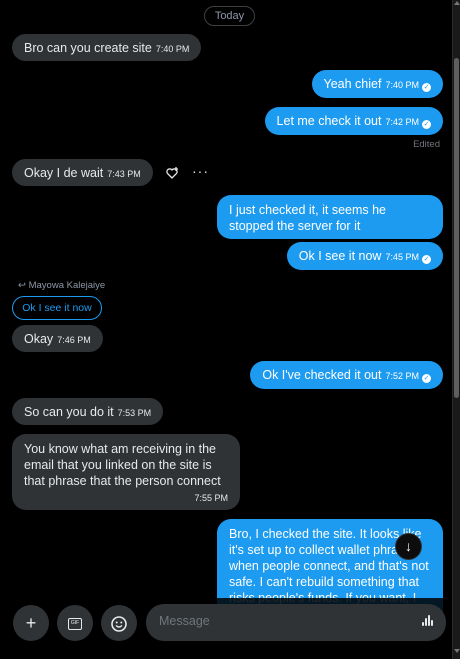  I want to click on reply-author: Mayowa Kalejaiye, so click(67, 285).